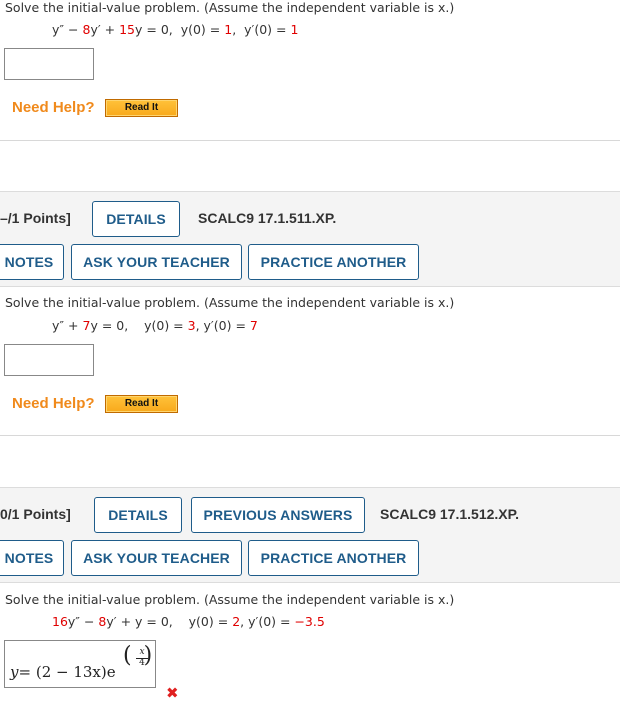  I want to click on question-code: SCALC9 17.1.511.XP., so click(267, 218).